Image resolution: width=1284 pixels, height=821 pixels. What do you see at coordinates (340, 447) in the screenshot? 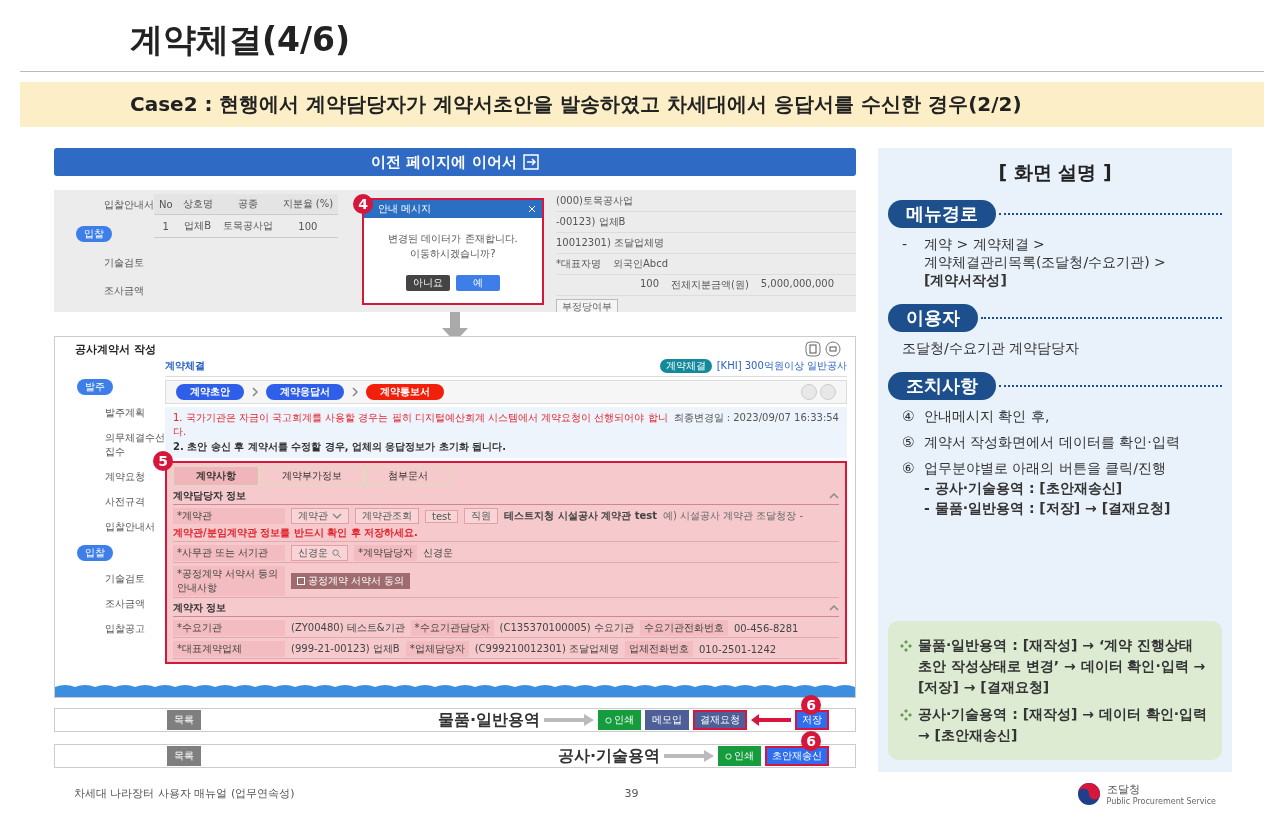
I see `notice-text: 2. 초안 송신 후 계약서를 수정할 경우, 업체의 응답정보가 초기화 됩니다.` at bounding box center [340, 447].